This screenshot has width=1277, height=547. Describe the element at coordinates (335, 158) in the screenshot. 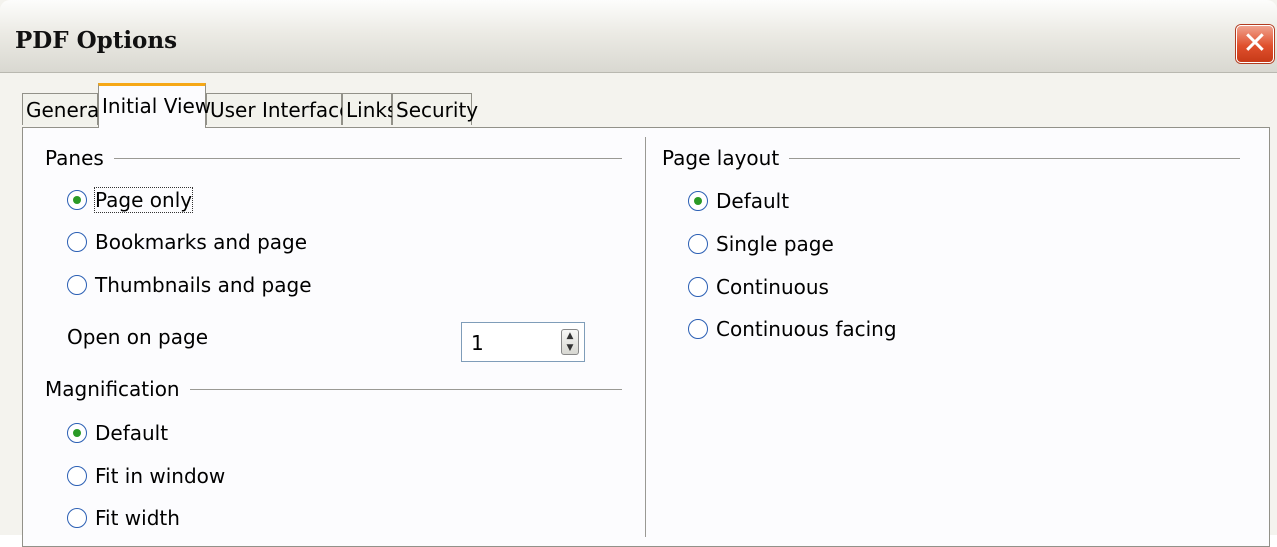

I see `panes-rule` at that location.